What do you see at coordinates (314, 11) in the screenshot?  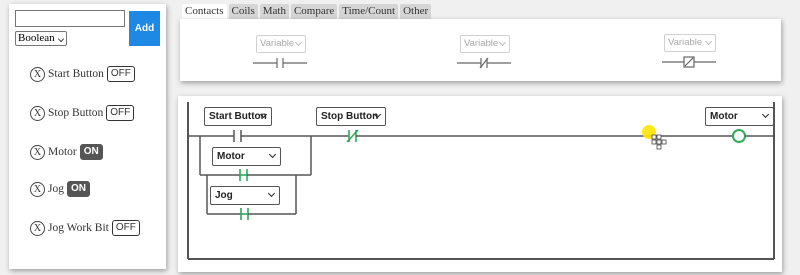 I see `tab-compare: Compare` at bounding box center [314, 11].